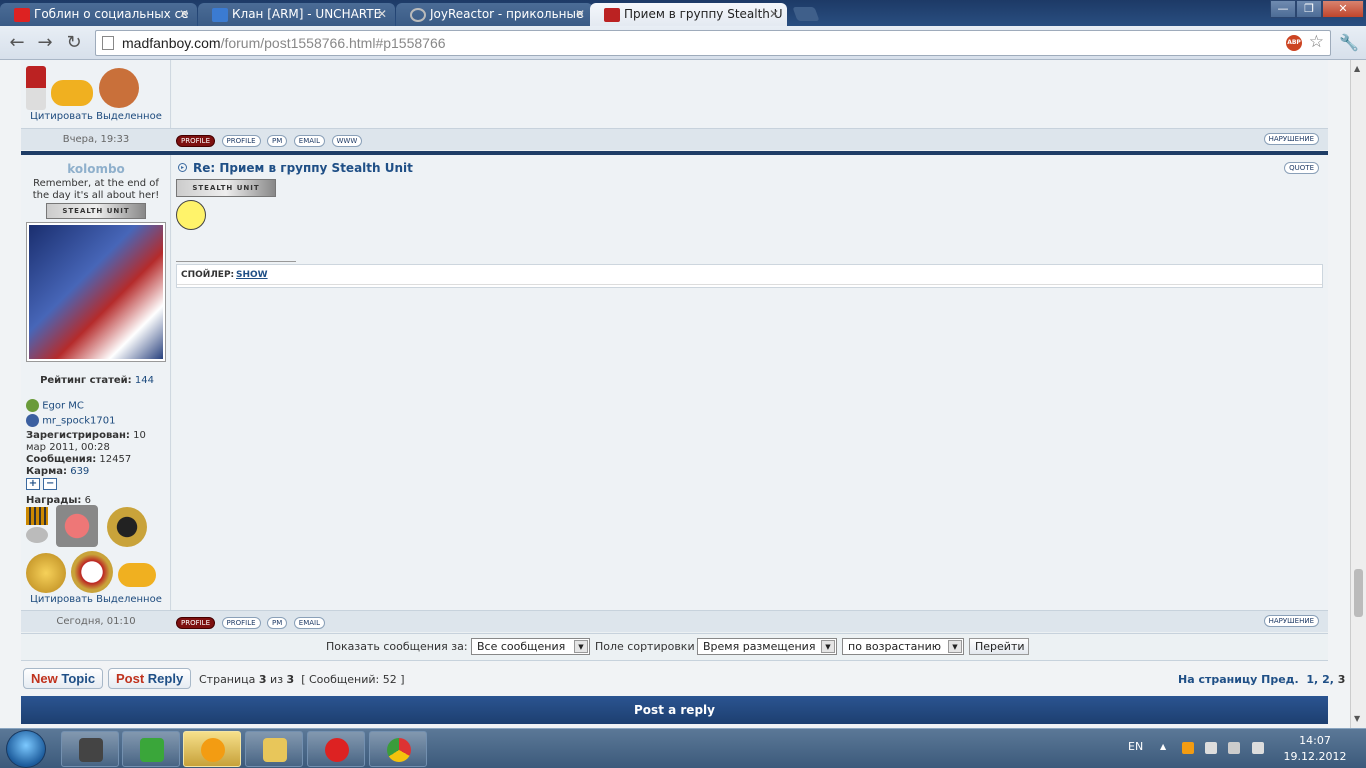 This screenshot has height=768, width=1366. I want to click on tab-stealth-unit: Прием в группу Stealth U ✕, so click(688, 15).